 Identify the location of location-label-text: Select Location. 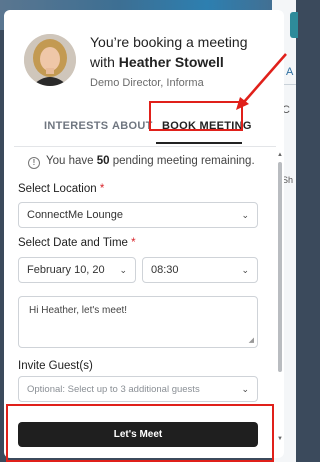
(57, 189).